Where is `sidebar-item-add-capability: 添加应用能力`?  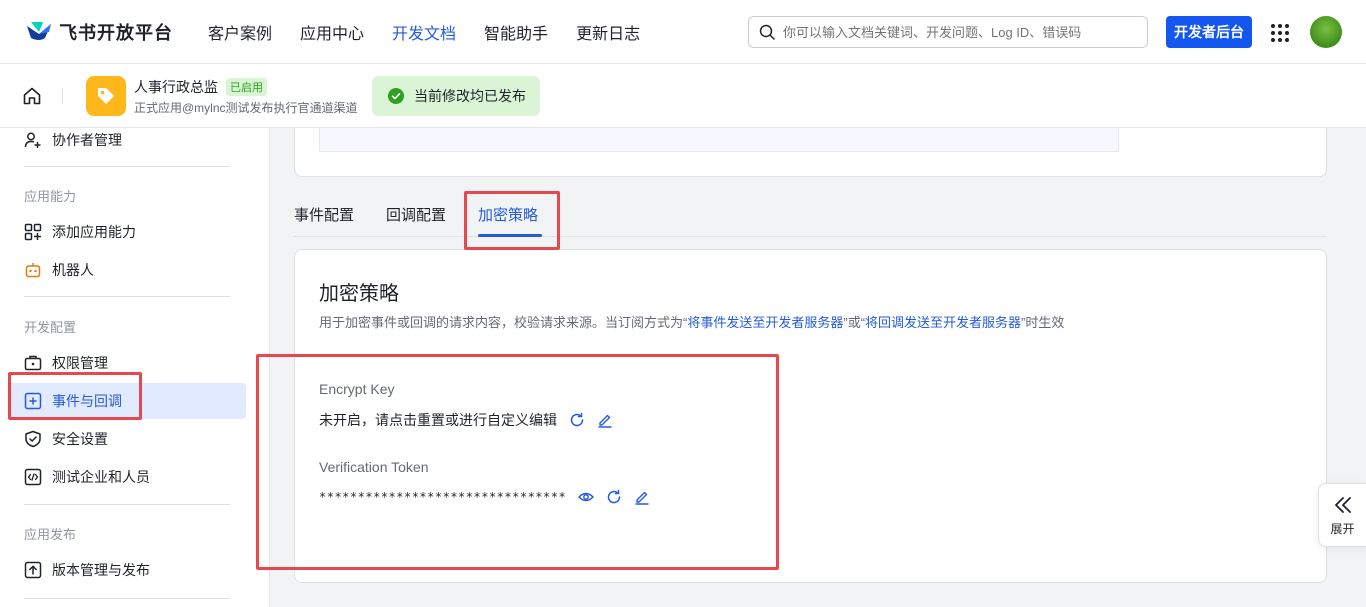
sidebar-item-add-capability: 添加应用能力 is located at coordinates (80, 232).